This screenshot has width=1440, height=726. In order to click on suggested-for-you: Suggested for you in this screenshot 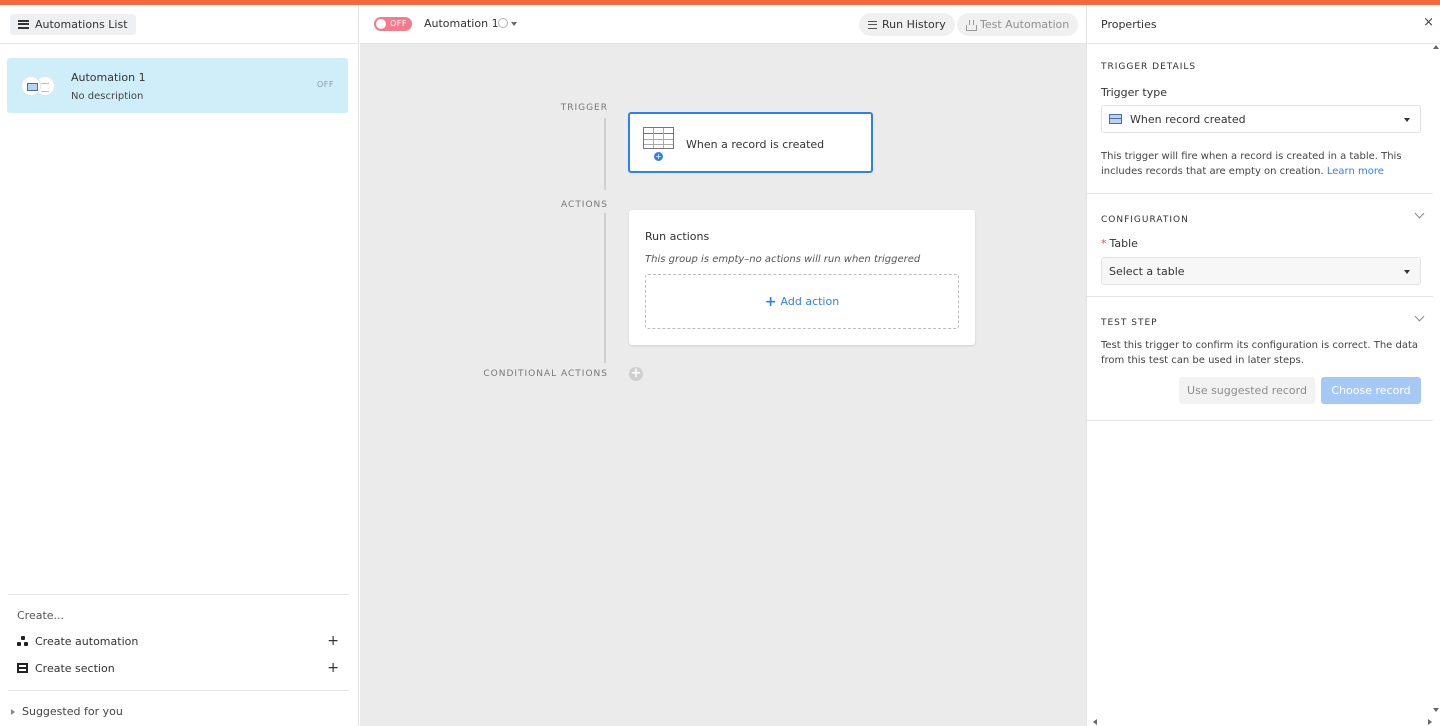, I will do `click(67, 711)`.